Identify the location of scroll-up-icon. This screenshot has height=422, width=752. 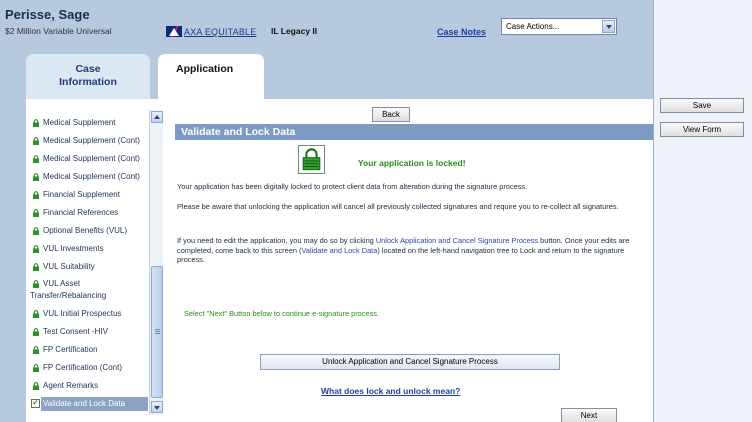
(157, 117).